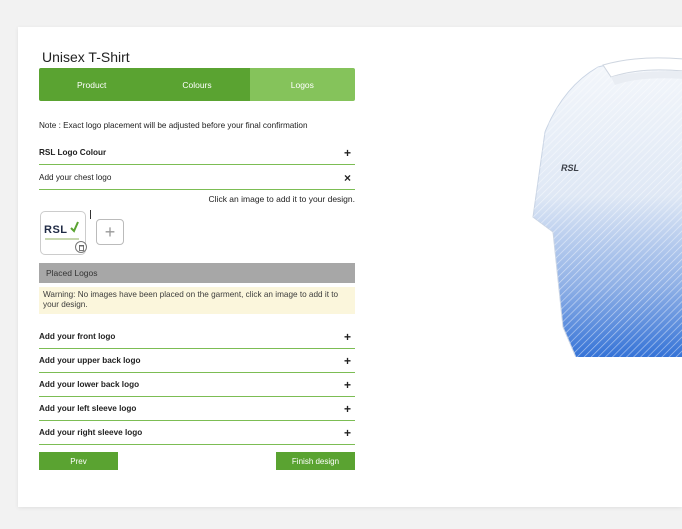 The image size is (682, 529). I want to click on right-sleeve-logo-label: Add your right sleeve logo, so click(91, 432).